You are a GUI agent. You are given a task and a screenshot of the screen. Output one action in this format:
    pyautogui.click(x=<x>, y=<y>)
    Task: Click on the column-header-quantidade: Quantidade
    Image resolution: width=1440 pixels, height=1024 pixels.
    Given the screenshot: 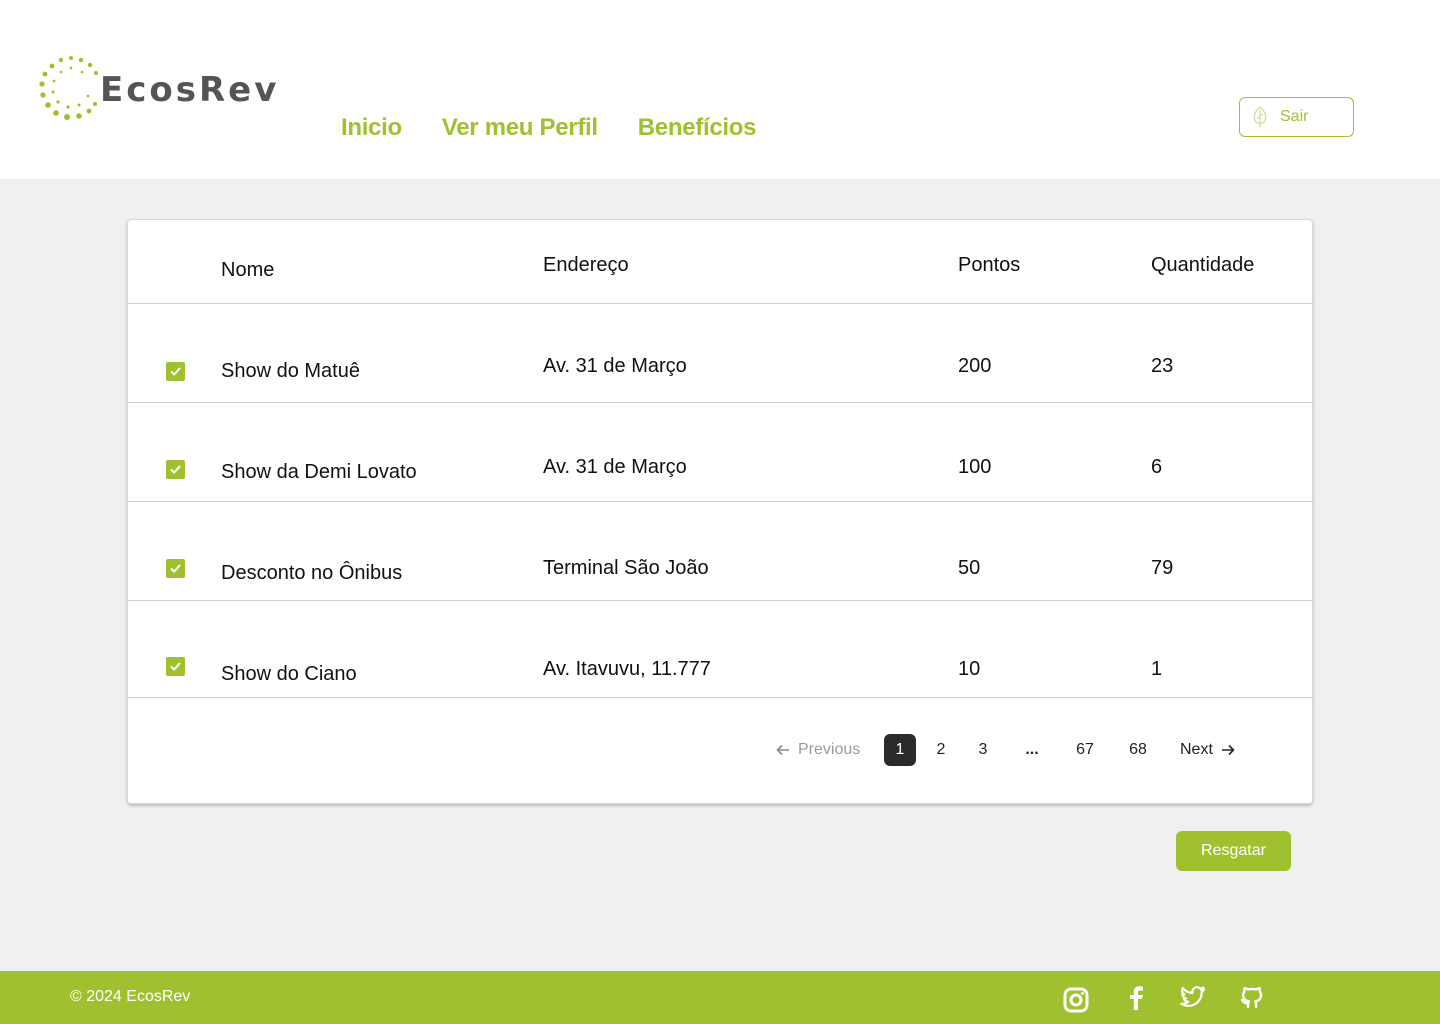 What is the action you would take?
    pyautogui.click(x=1202, y=265)
    